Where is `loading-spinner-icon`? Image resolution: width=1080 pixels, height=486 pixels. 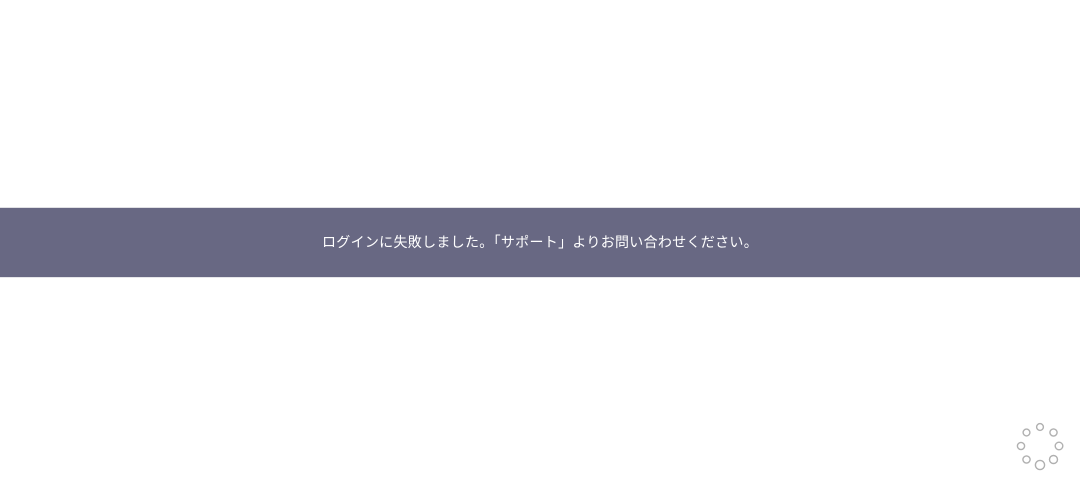
loading-spinner-icon is located at coordinates (1040, 446).